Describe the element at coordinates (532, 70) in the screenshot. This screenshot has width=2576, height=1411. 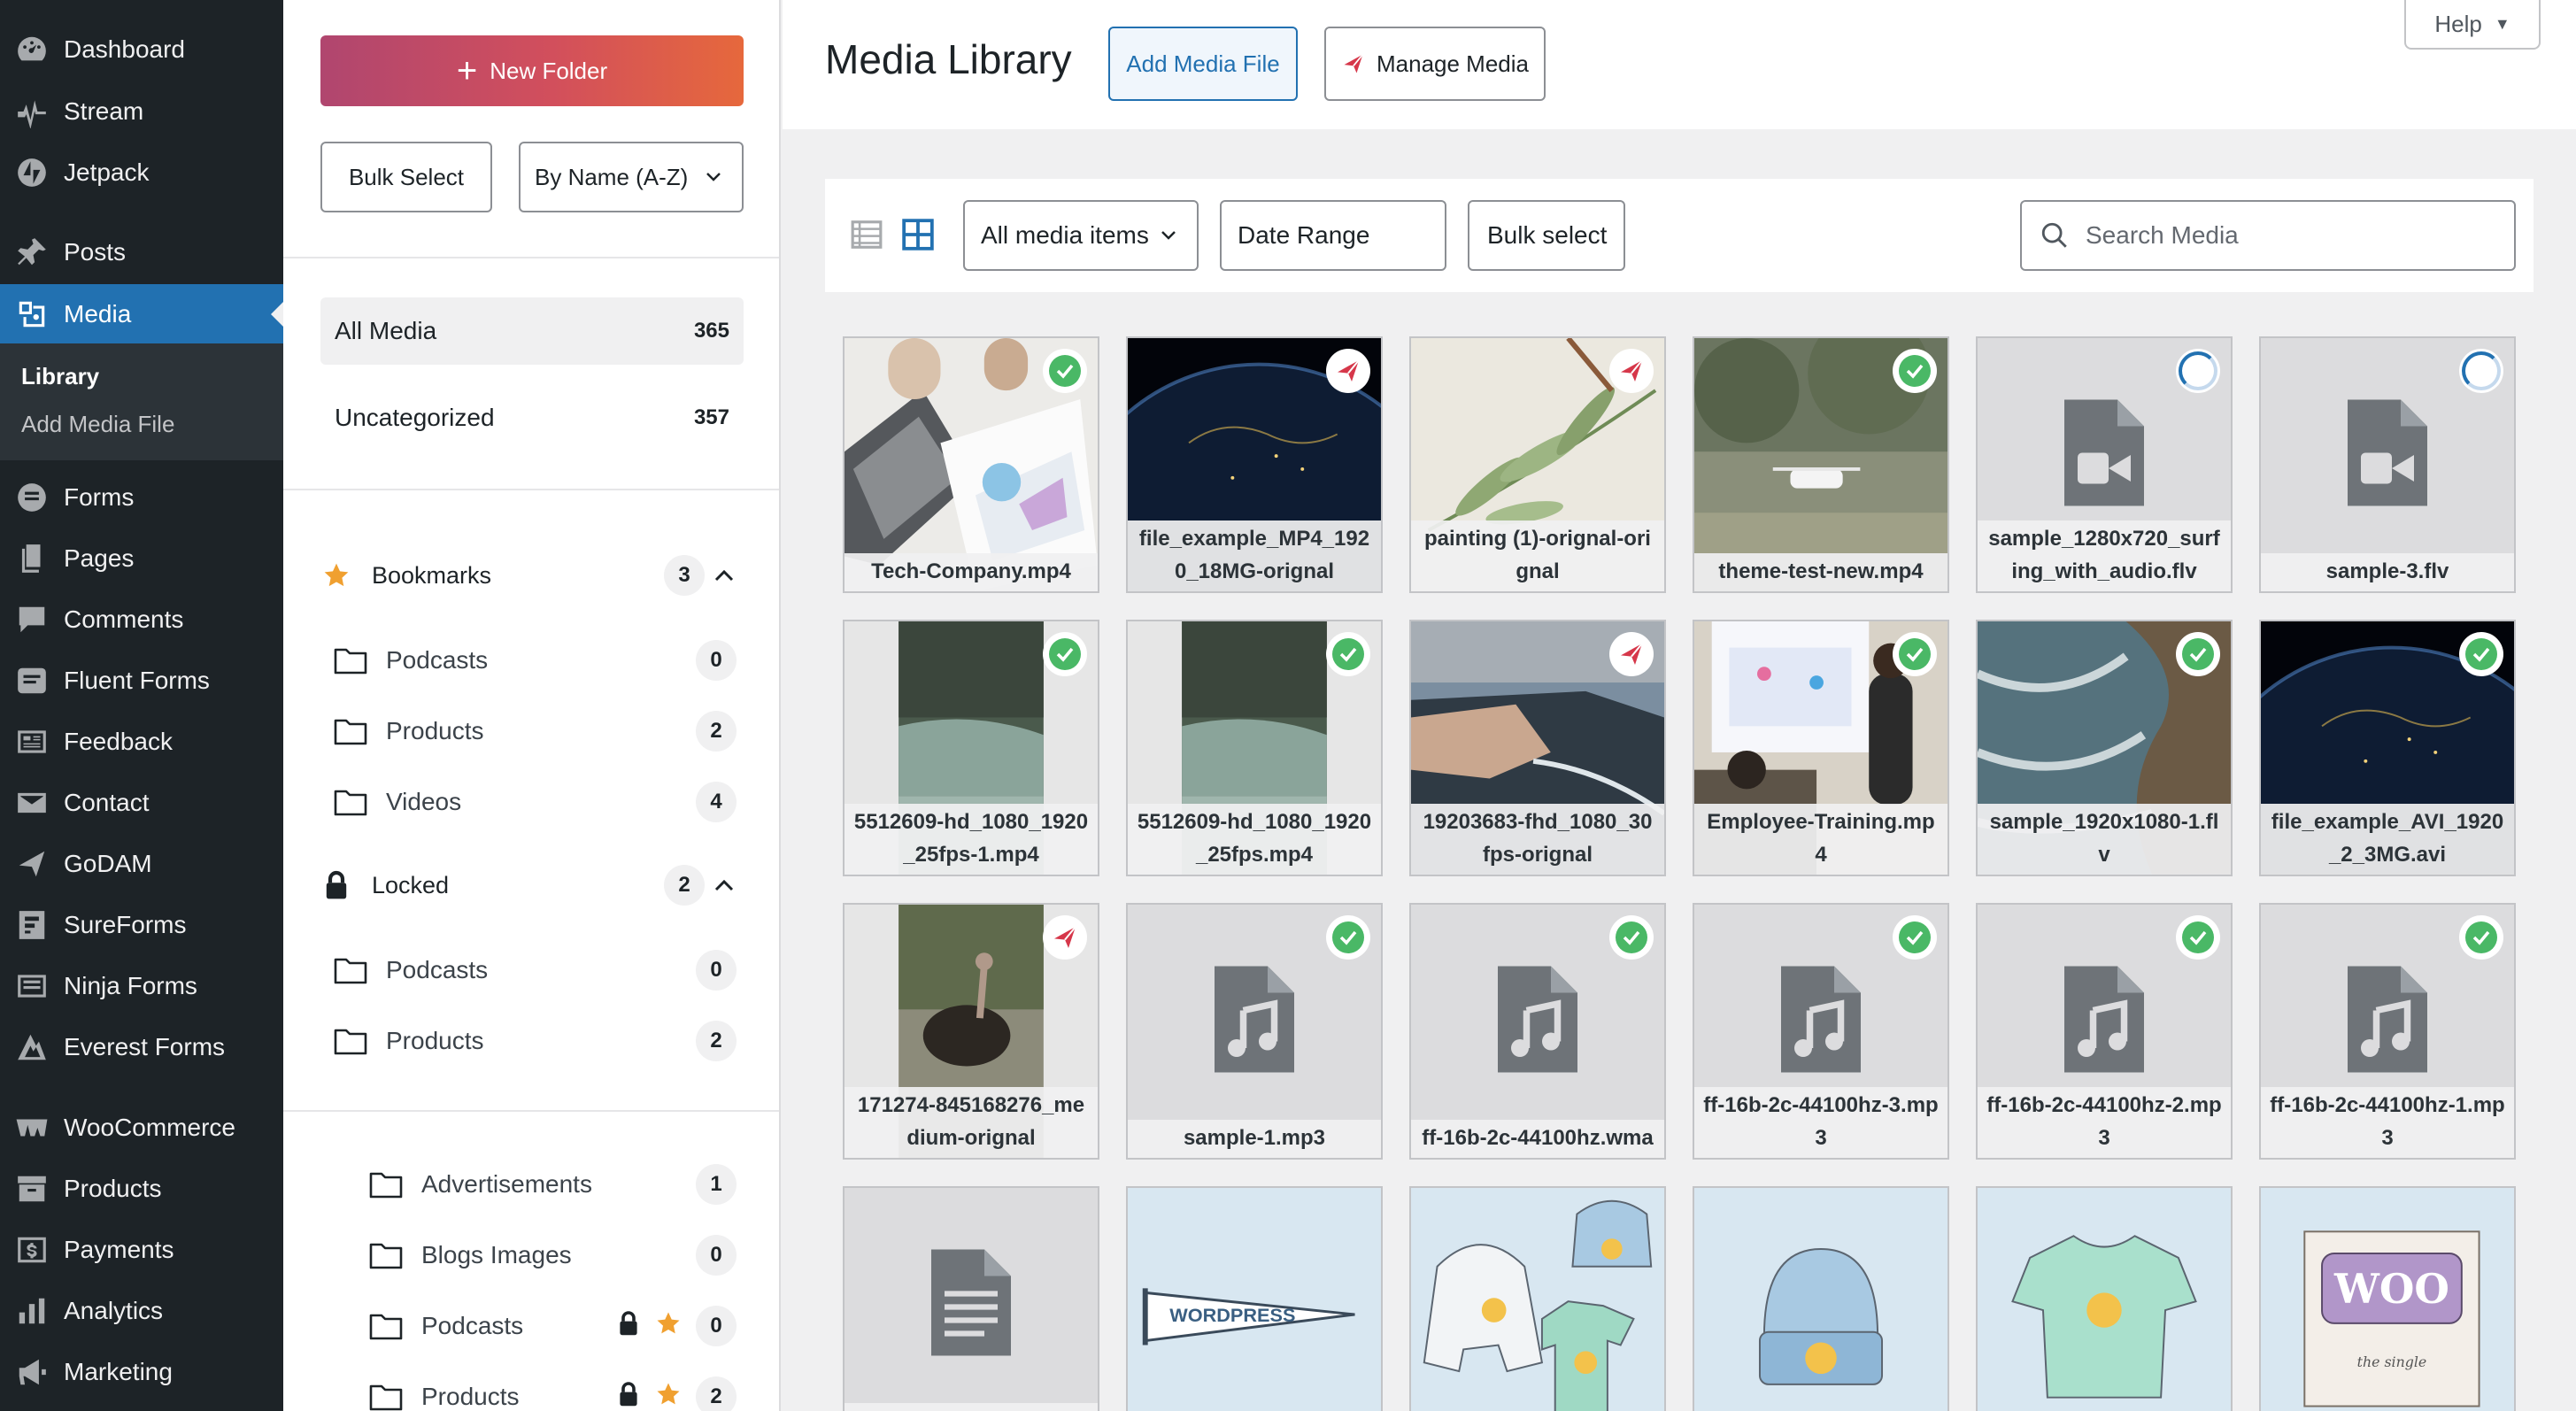
I see `new-folder-button: + New Folder` at that location.